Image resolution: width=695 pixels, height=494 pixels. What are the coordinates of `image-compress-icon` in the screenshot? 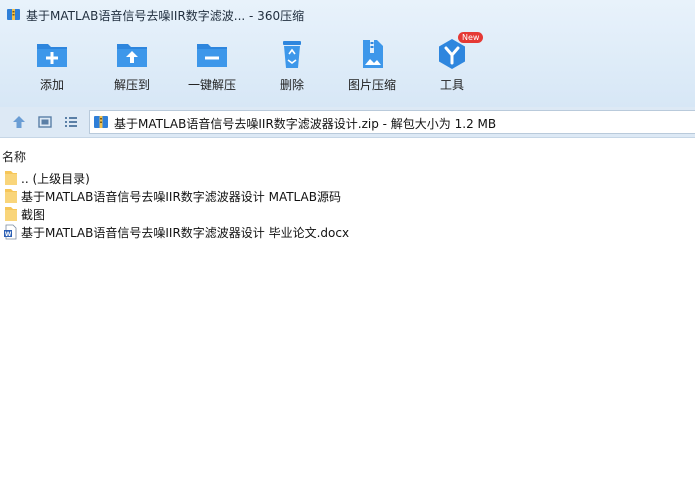 It's located at (373, 54).